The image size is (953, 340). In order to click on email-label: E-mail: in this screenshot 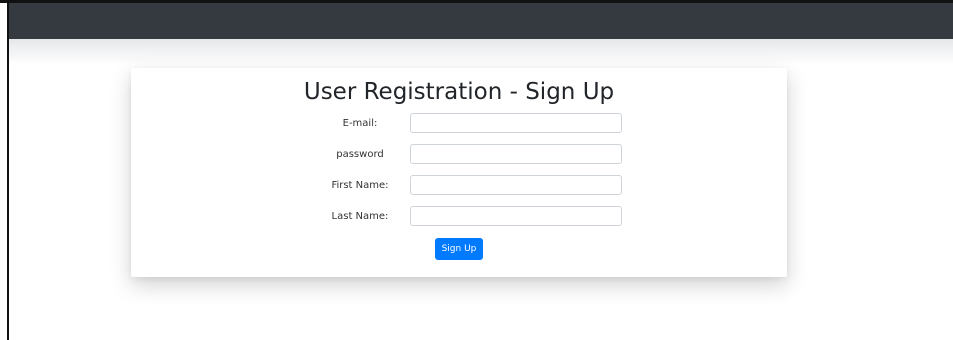, I will do `click(360, 123)`.